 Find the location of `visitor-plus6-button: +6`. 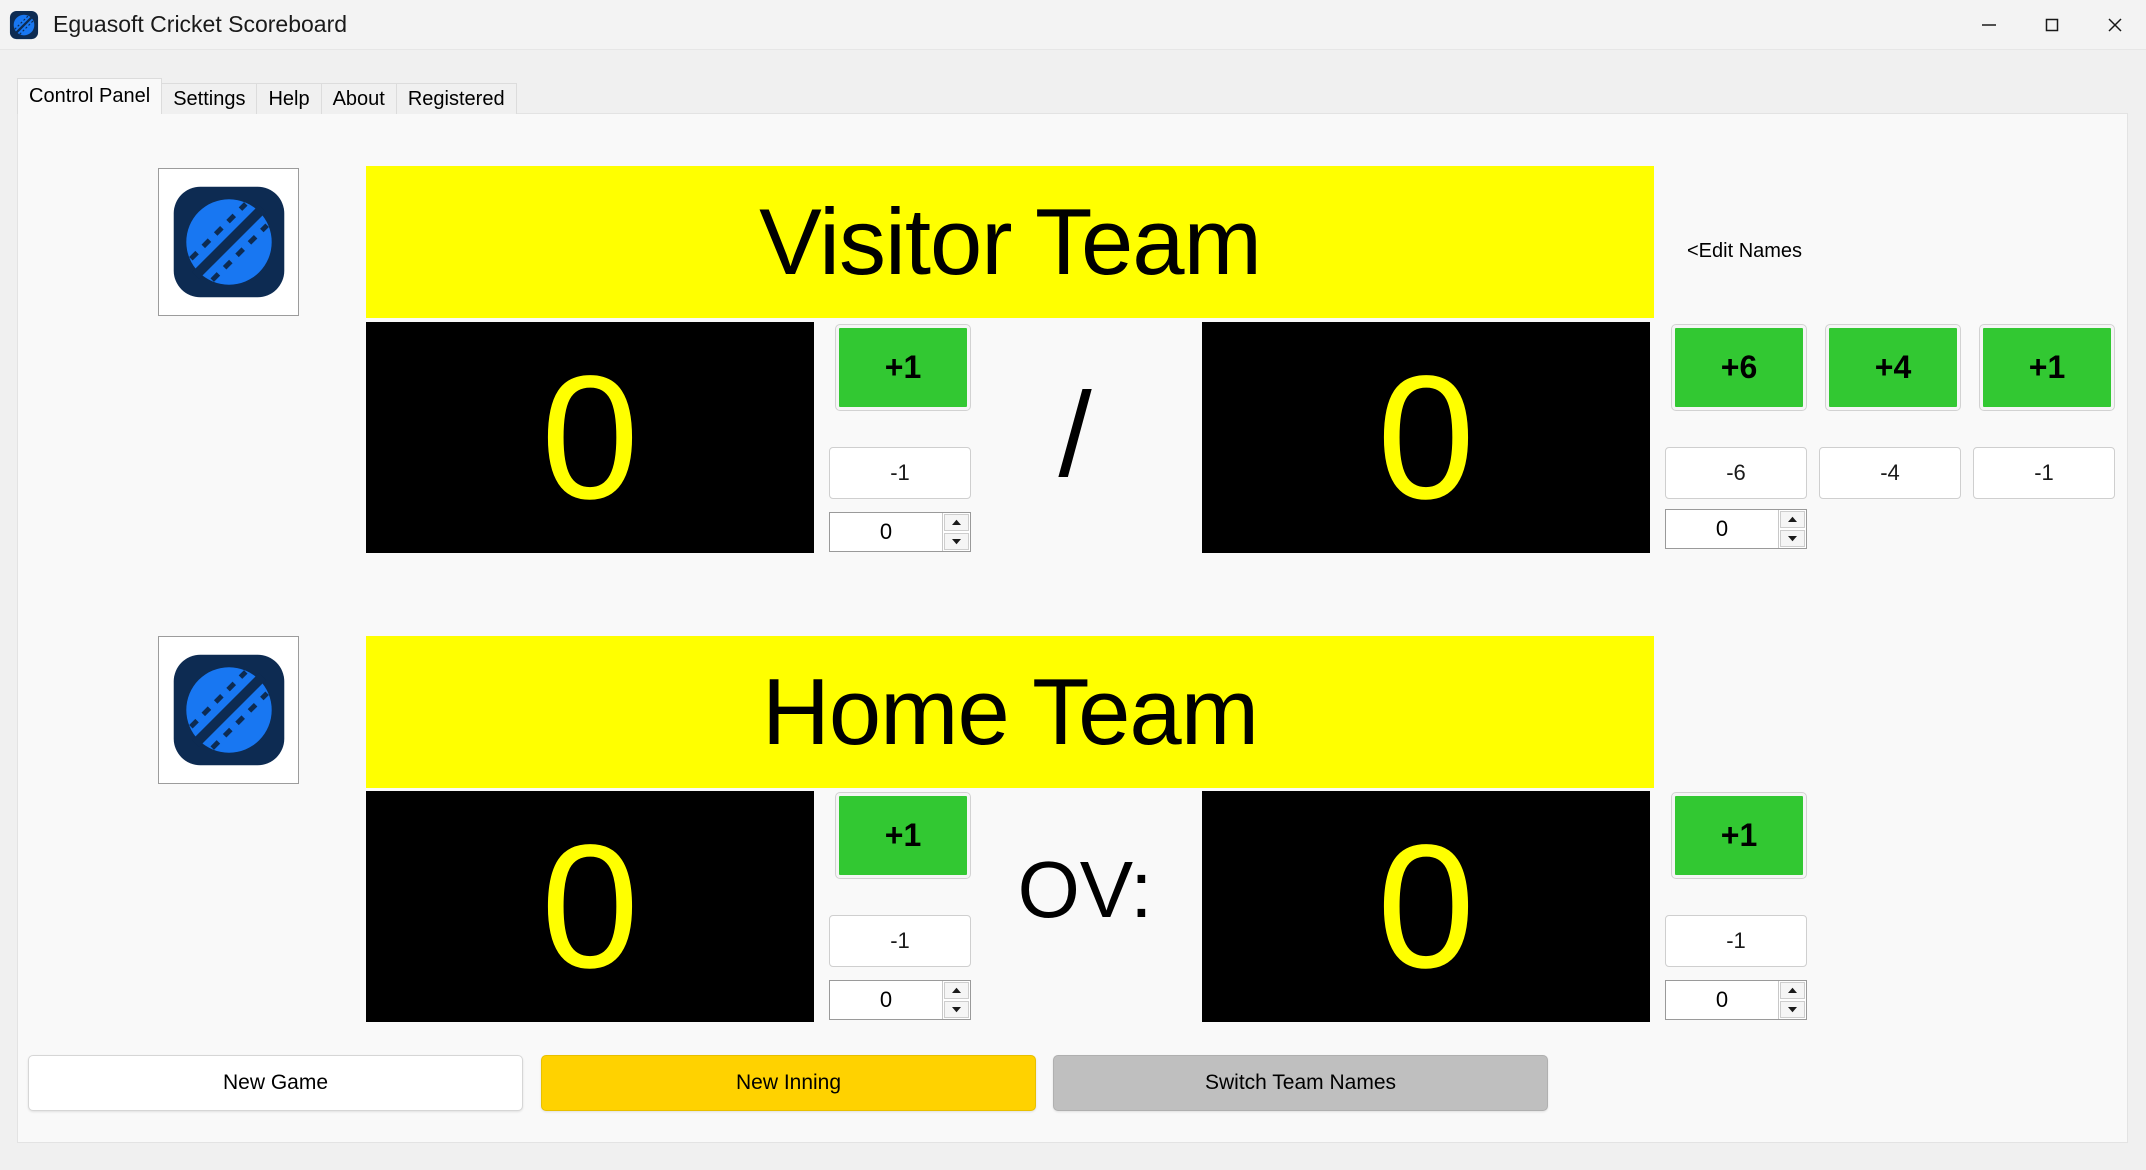

visitor-plus6-button: +6 is located at coordinates (1739, 367).